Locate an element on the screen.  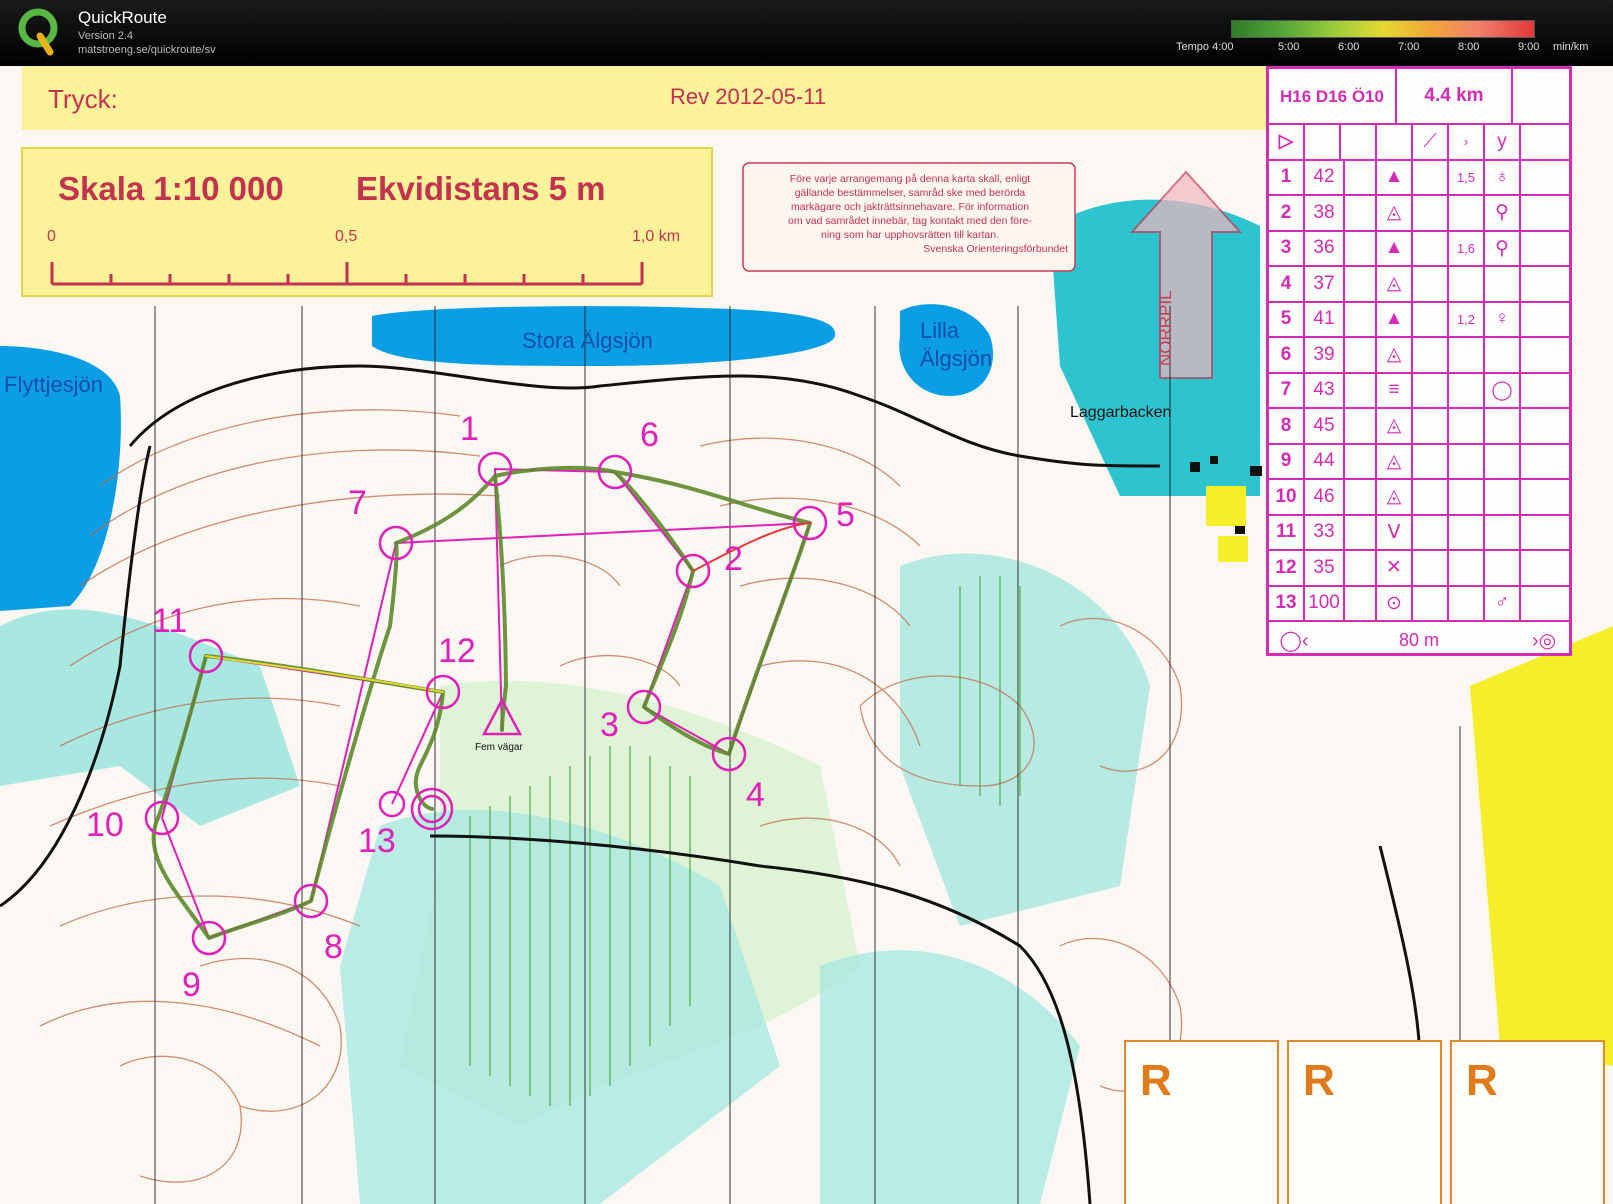
r-box-3: R is located at coordinates (1527, 1122).